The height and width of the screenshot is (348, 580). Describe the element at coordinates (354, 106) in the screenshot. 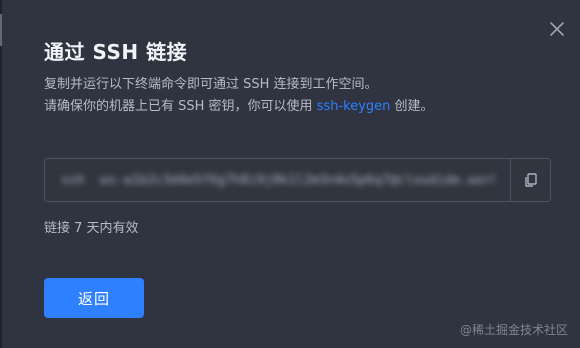

I see `ssh-keygen-link: ssh-keygen` at that location.